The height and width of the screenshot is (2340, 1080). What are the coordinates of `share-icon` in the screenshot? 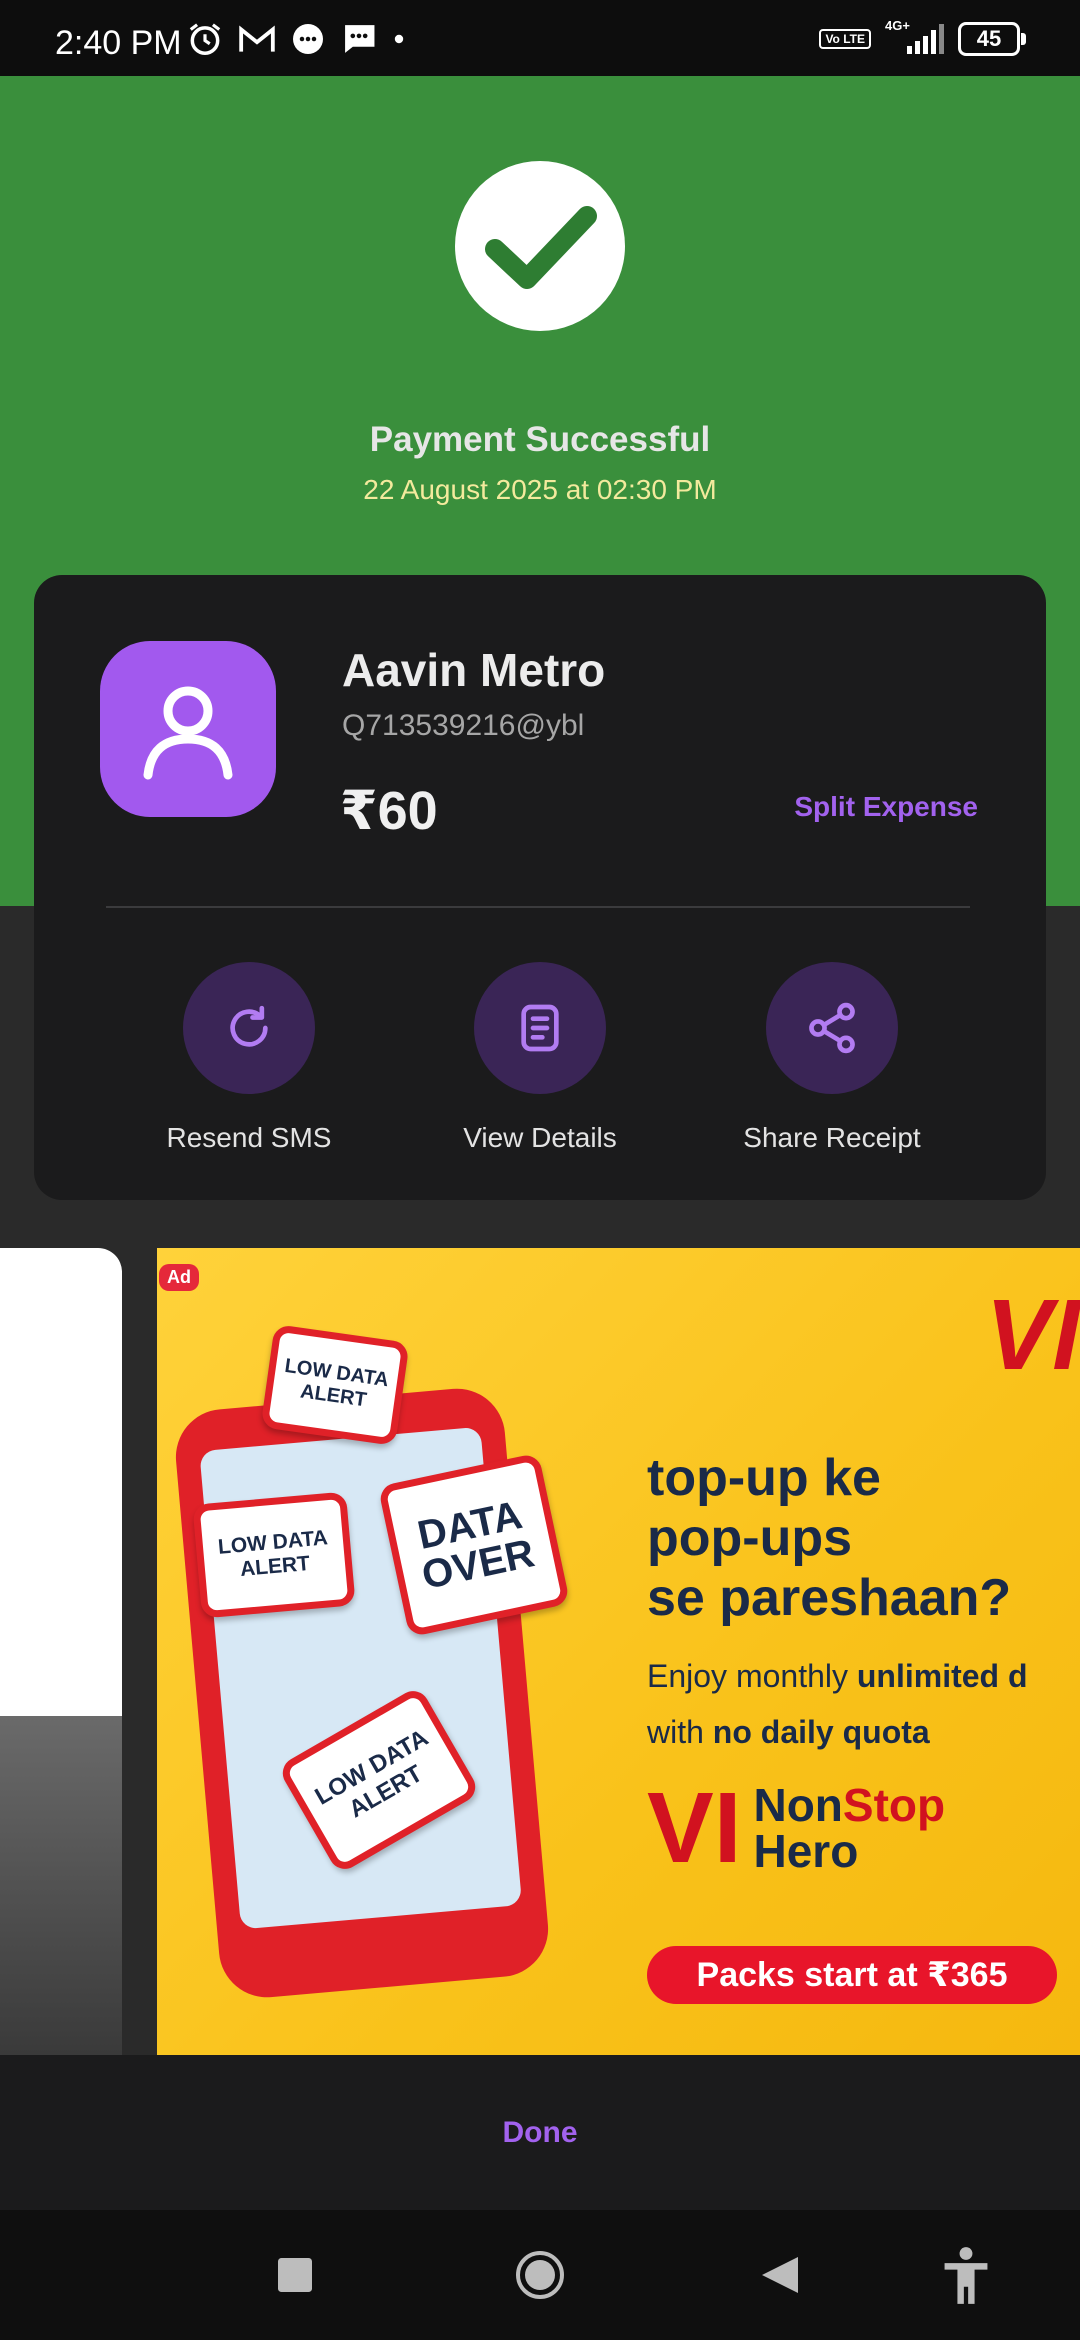 It's located at (832, 1028).